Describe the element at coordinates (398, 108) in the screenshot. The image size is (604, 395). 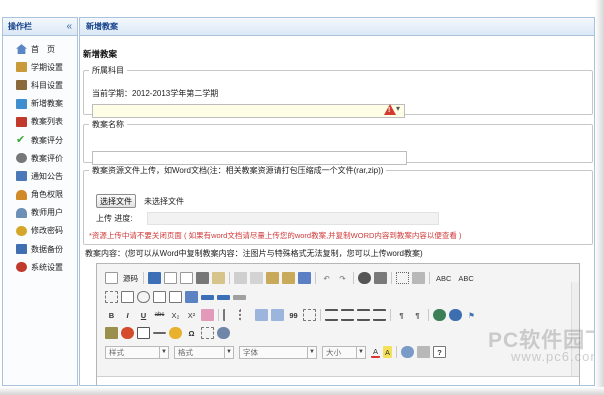
I see `chevron-down-icon: ▾` at that location.